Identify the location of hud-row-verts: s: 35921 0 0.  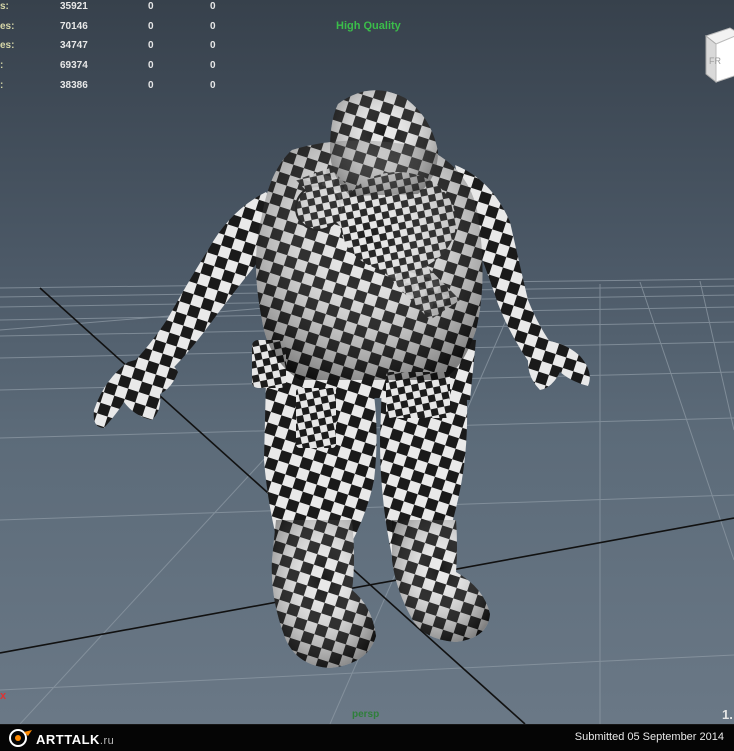
(120, 10).